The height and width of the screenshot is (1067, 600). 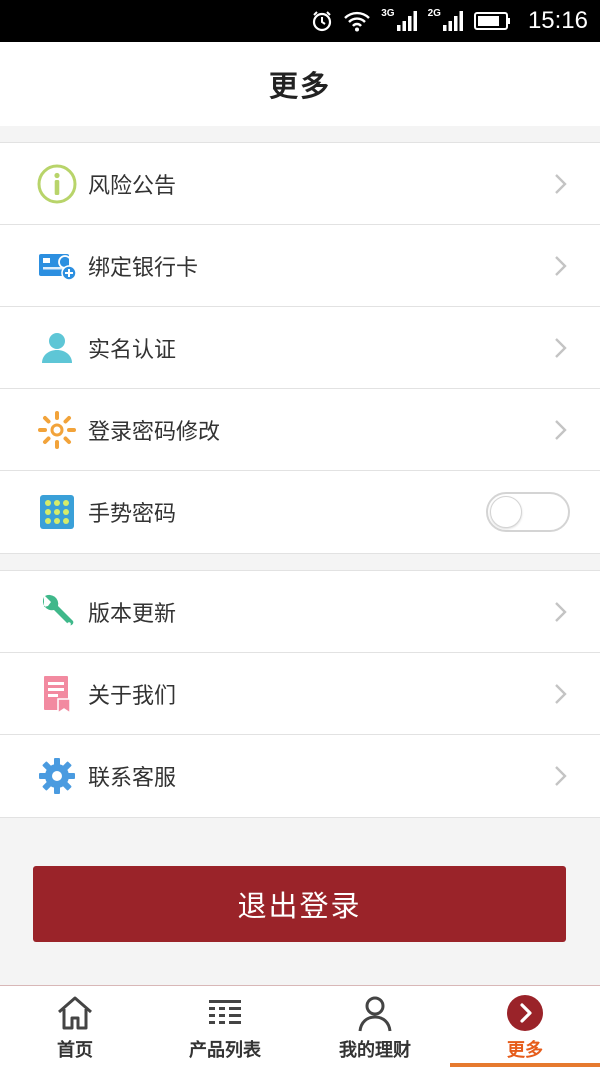 I want to click on menu-item-bind-bank-card: 绑定银行卡, so click(x=300, y=266).